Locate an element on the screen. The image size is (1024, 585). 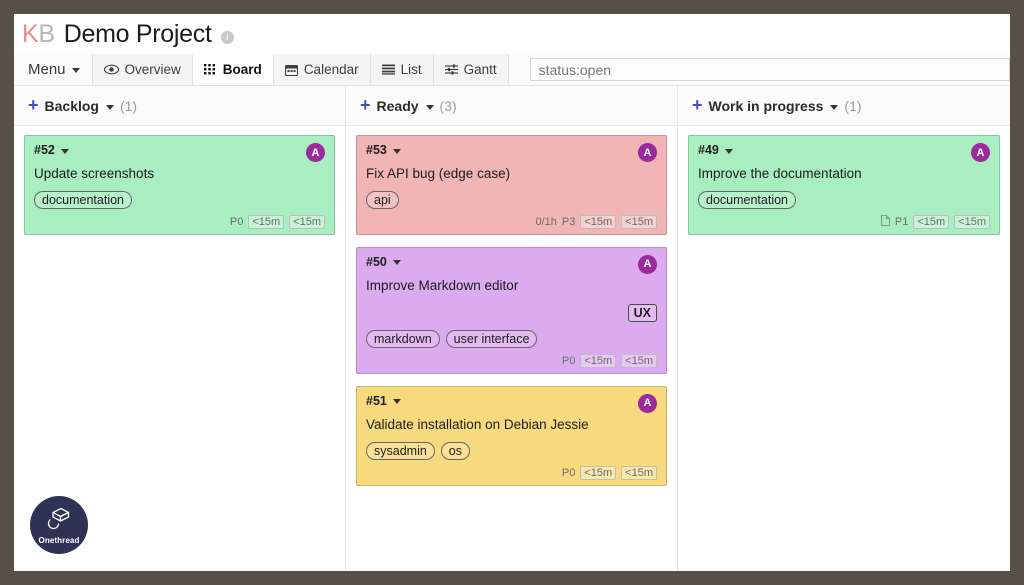
tab-calendar: Calendar is located at coordinates (321, 69).